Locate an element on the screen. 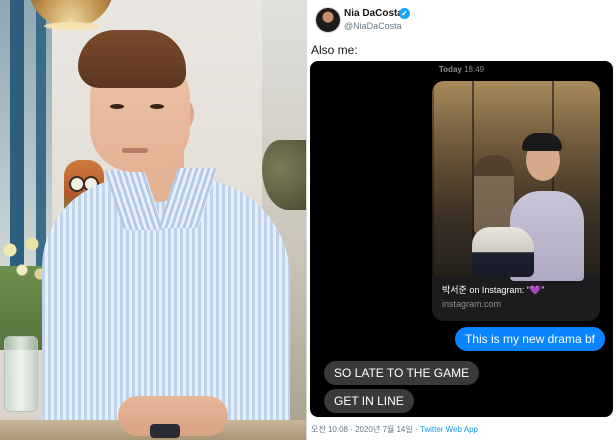 Image resolution: width=616 pixels, height=440 pixels. sent-message-bubble: This is my new drama bf is located at coordinates (529, 339).